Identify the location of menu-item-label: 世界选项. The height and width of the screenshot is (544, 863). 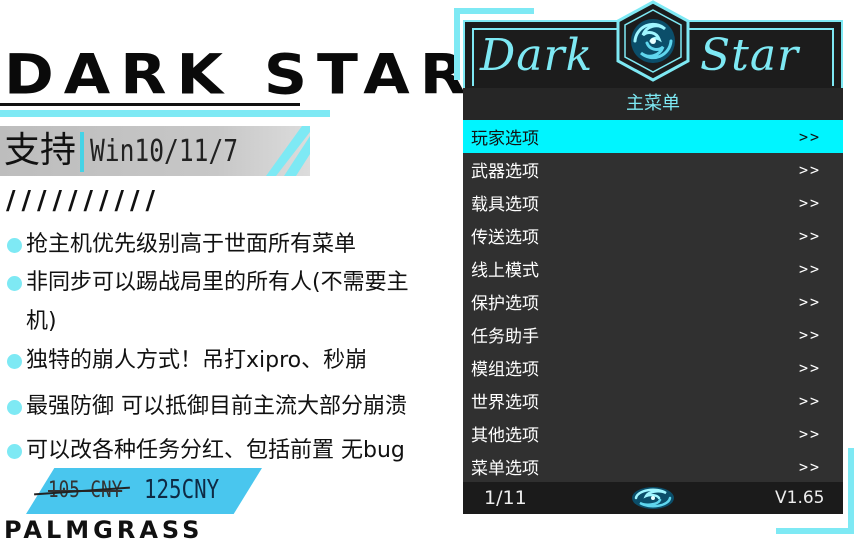
(505, 403).